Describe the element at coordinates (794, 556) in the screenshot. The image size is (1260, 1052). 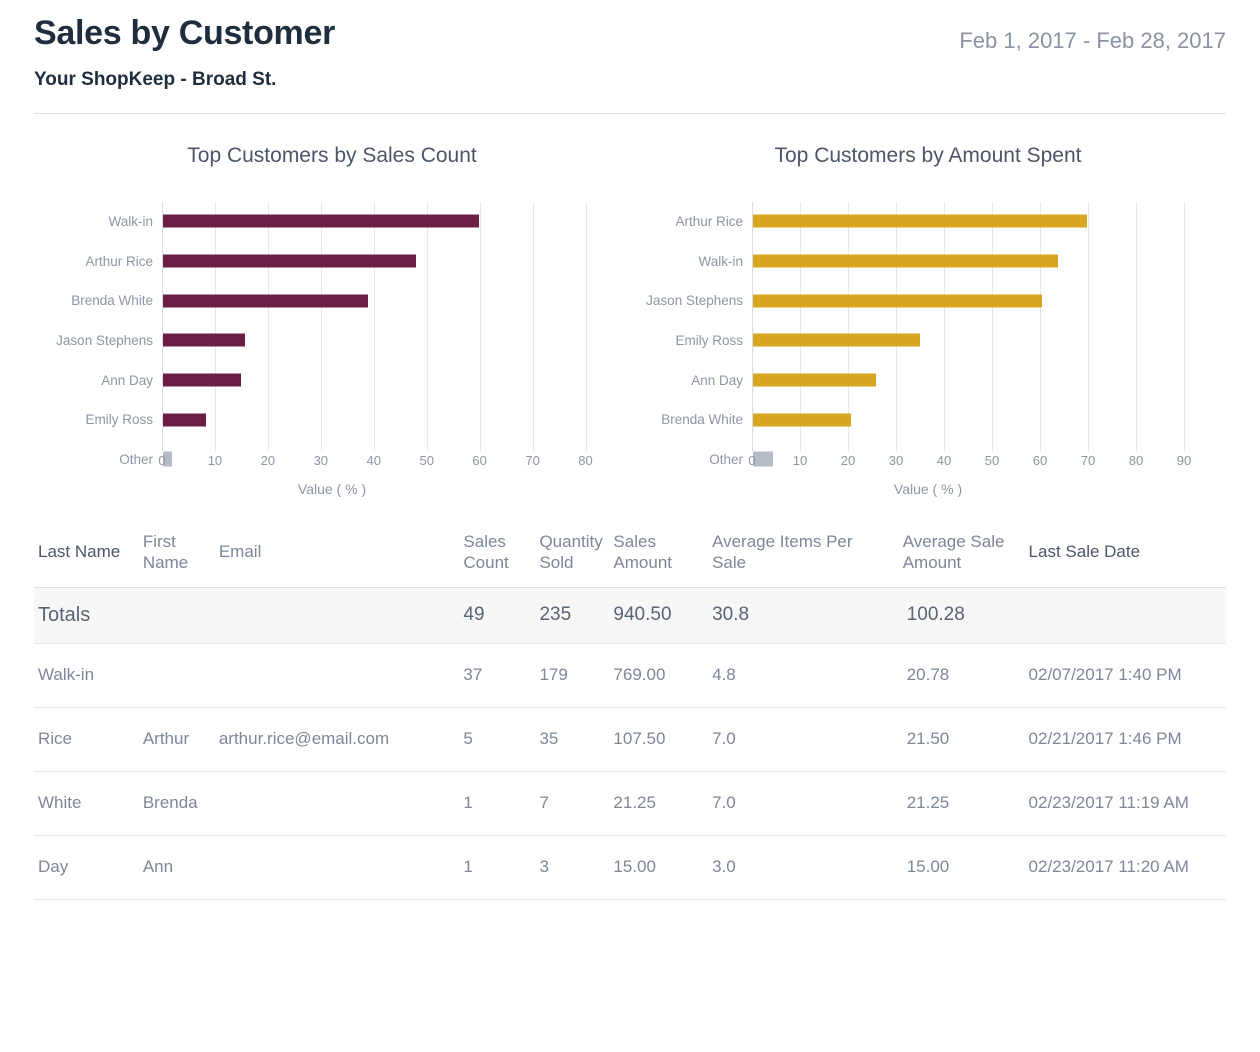
I see `col-avg-items-per-sale: Average Items Per Sale` at that location.